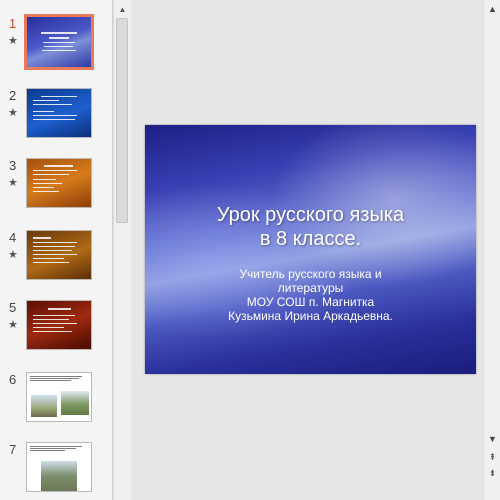 This screenshot has height=500, width=500. I want to click on thumbnail-scrollbar: ▲, so click(122, 250).